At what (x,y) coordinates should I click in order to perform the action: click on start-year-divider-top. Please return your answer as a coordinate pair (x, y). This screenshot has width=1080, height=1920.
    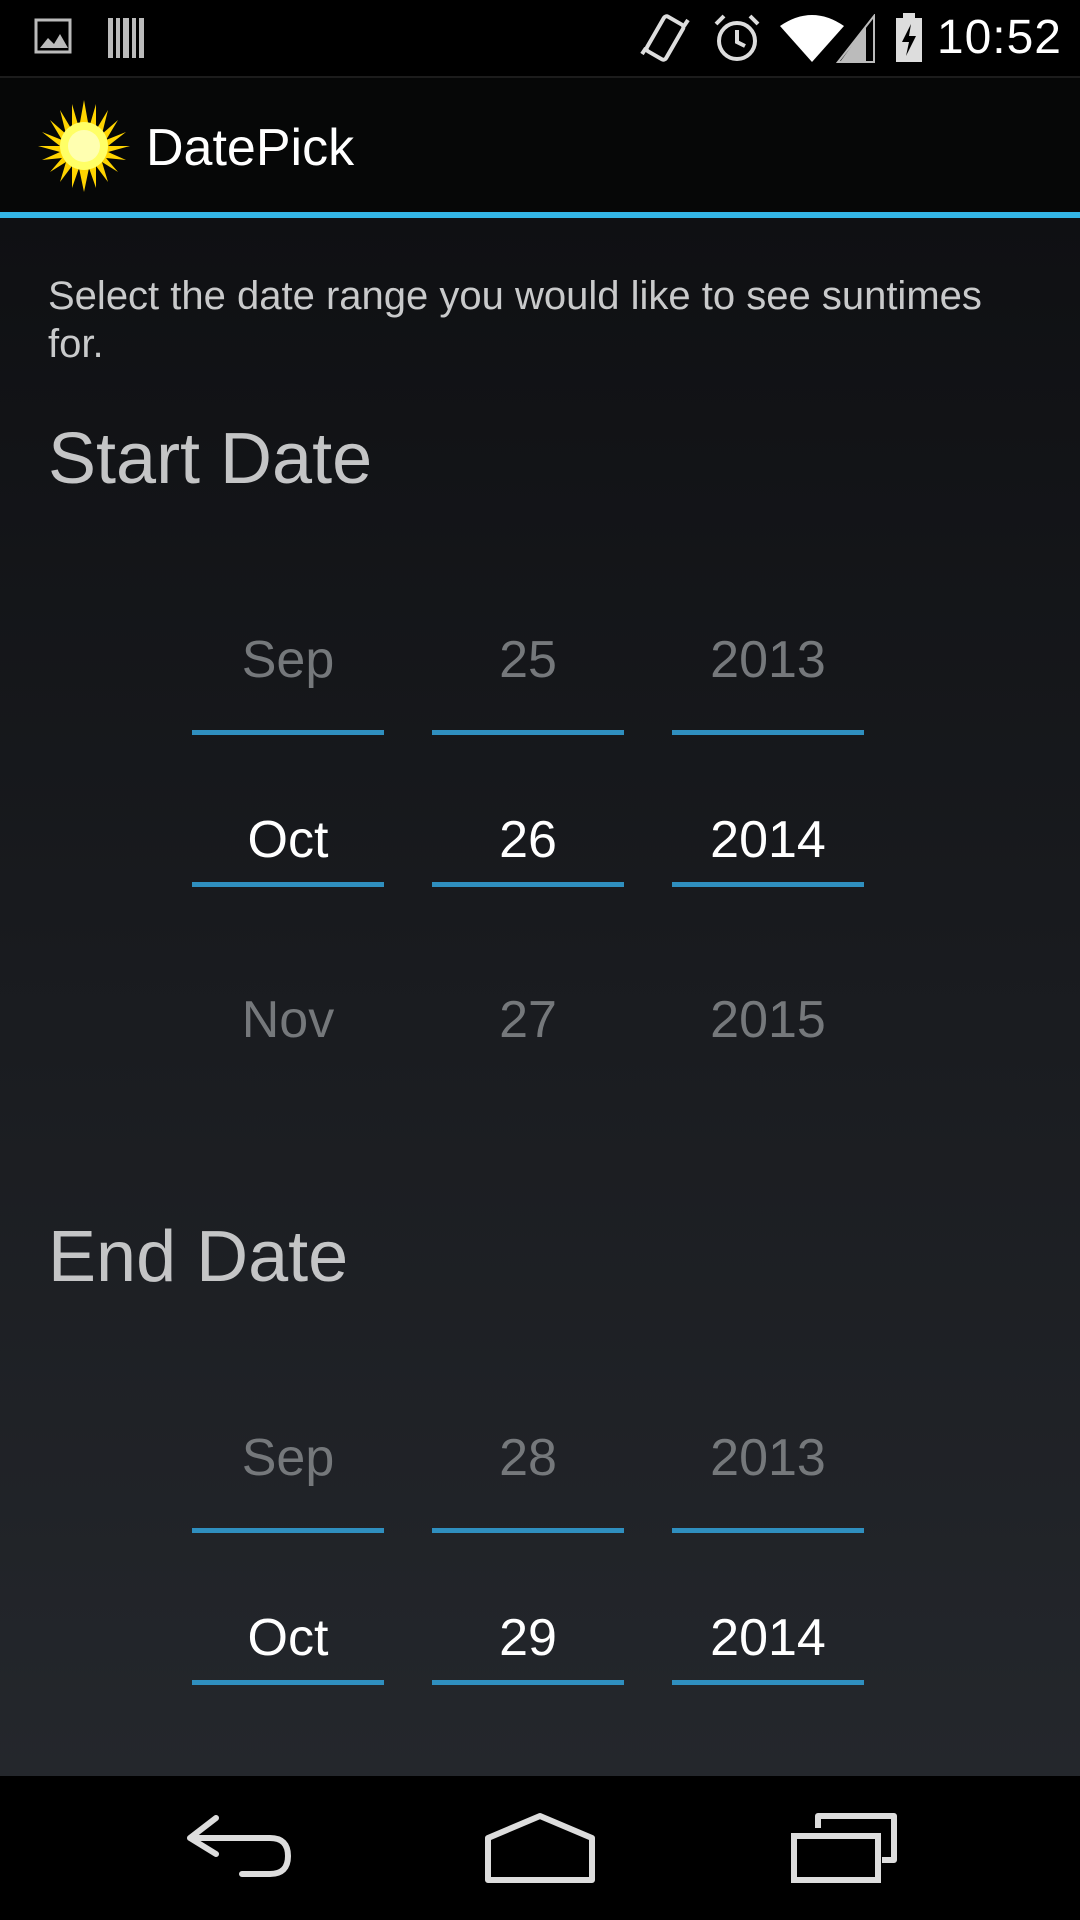
    Looking at the image, I should click on (768, 732).